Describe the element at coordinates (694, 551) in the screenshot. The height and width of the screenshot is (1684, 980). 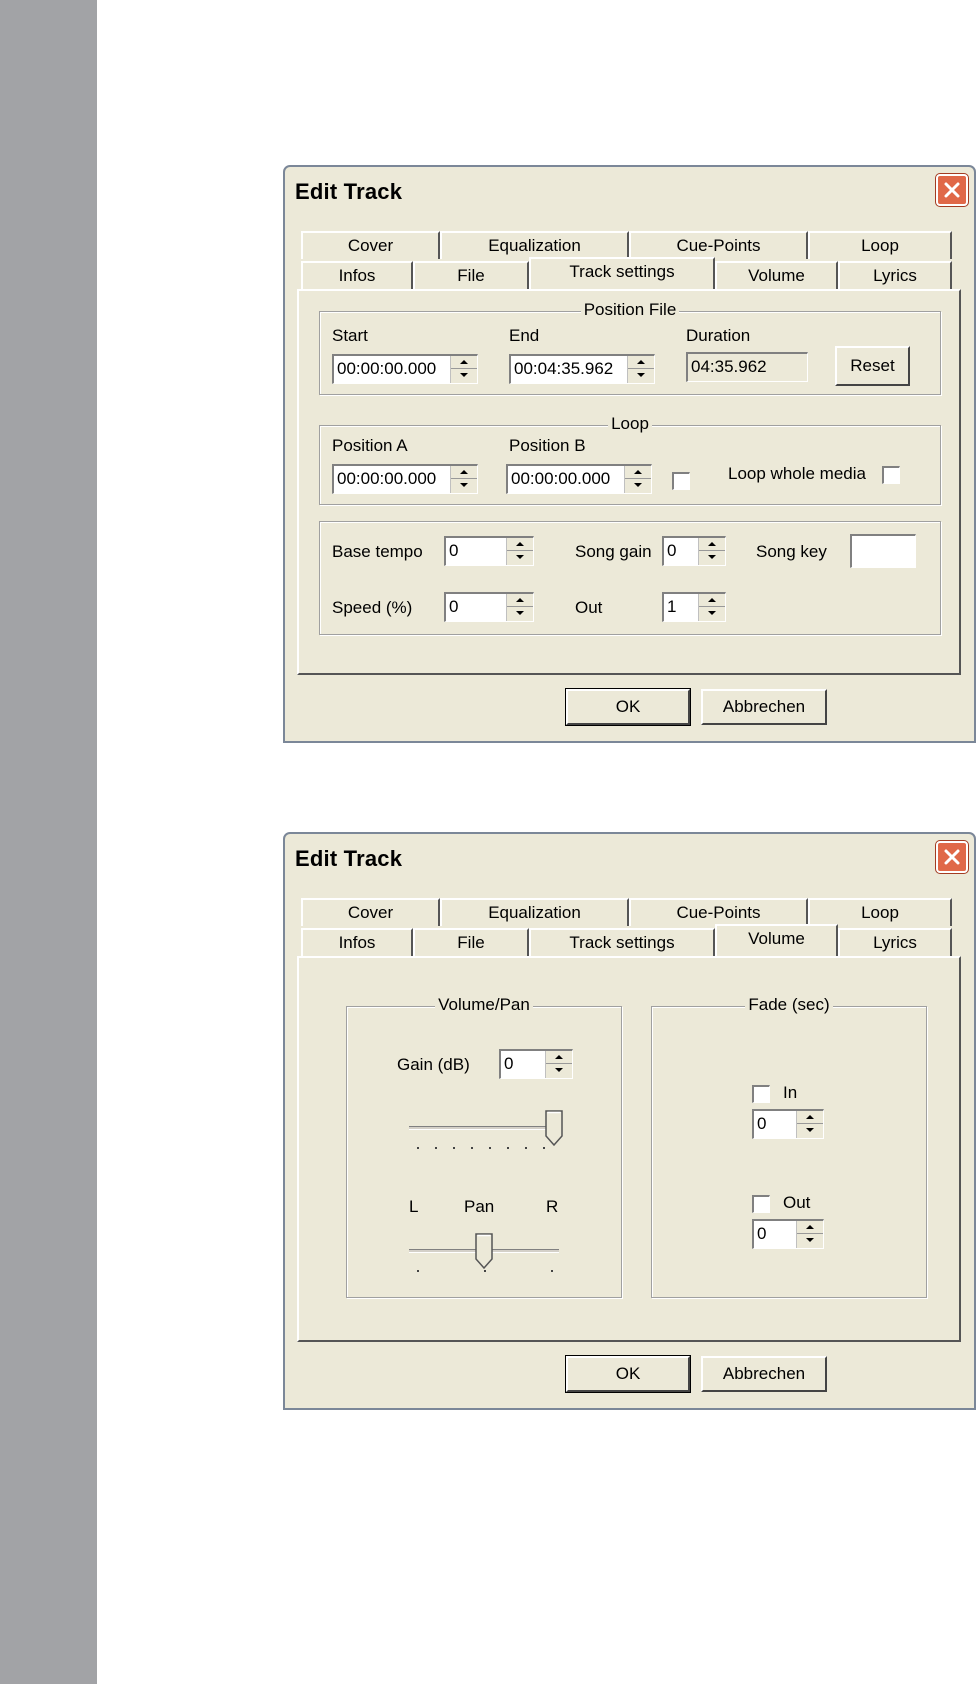
I see `song-gain-input: 0` at that location.